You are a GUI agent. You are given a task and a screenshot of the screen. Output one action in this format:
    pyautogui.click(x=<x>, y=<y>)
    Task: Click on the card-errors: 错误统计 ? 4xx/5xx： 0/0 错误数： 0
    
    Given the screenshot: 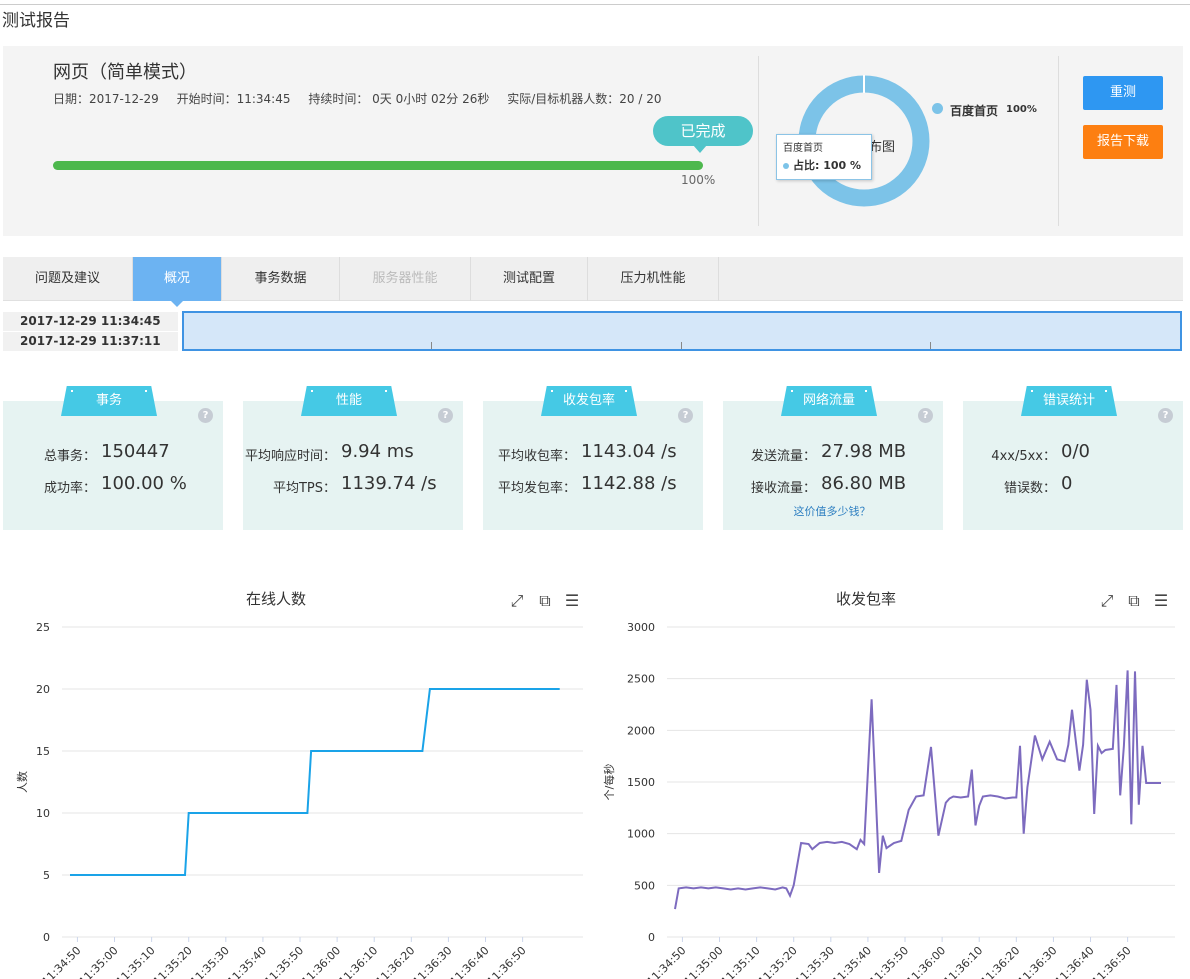 What is the action you would take?
    pyautogui.click(x=1073, y=458)
    